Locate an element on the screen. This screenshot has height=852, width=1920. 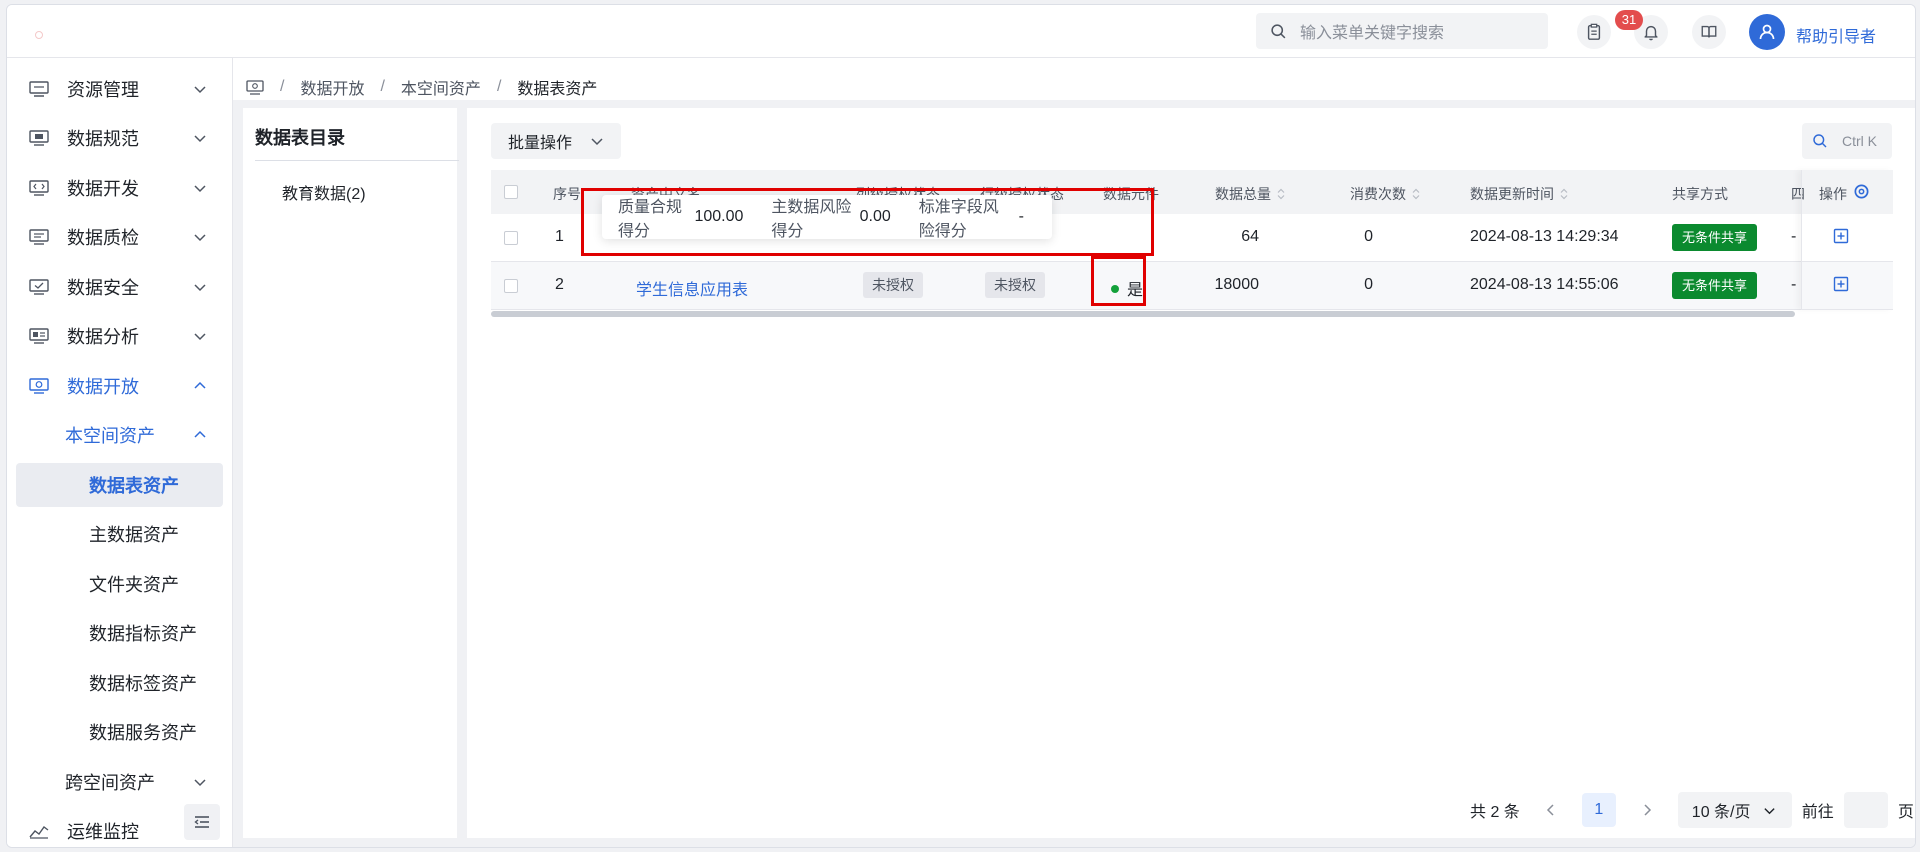
sidebar-item-cross-space-assets: 跨空间资产 is located at coordinates (120, 782).